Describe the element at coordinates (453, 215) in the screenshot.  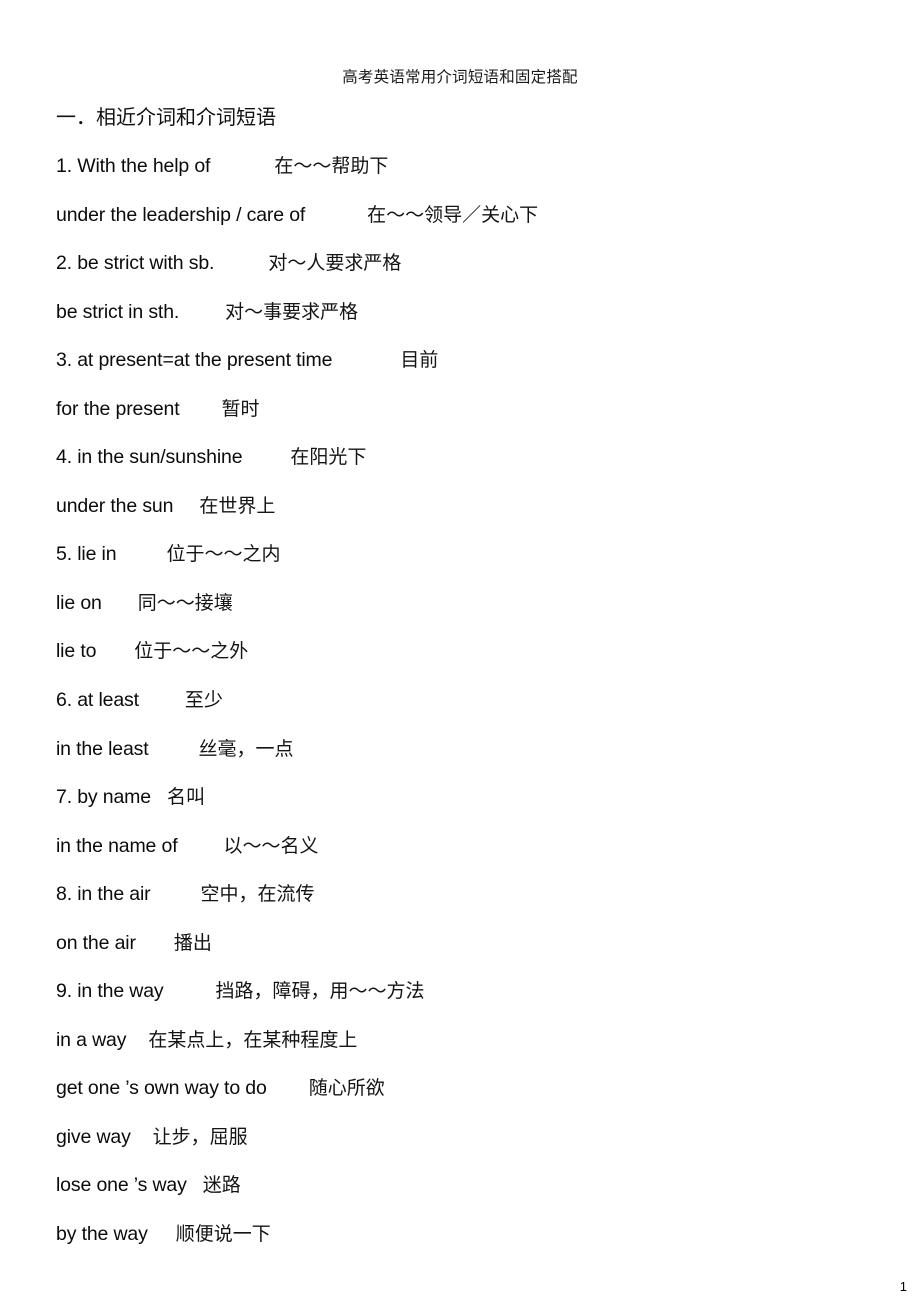
I see `entry-chinese: 在～～领导／关心下` at that location.